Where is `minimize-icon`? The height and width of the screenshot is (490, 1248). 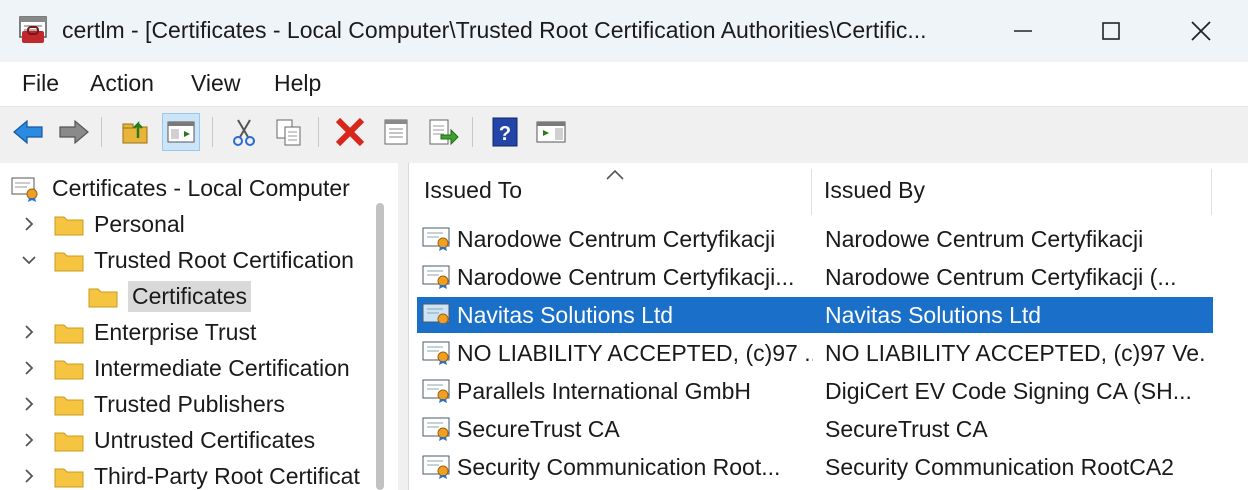 minimize-icon is located at coordinates (1023, 31).